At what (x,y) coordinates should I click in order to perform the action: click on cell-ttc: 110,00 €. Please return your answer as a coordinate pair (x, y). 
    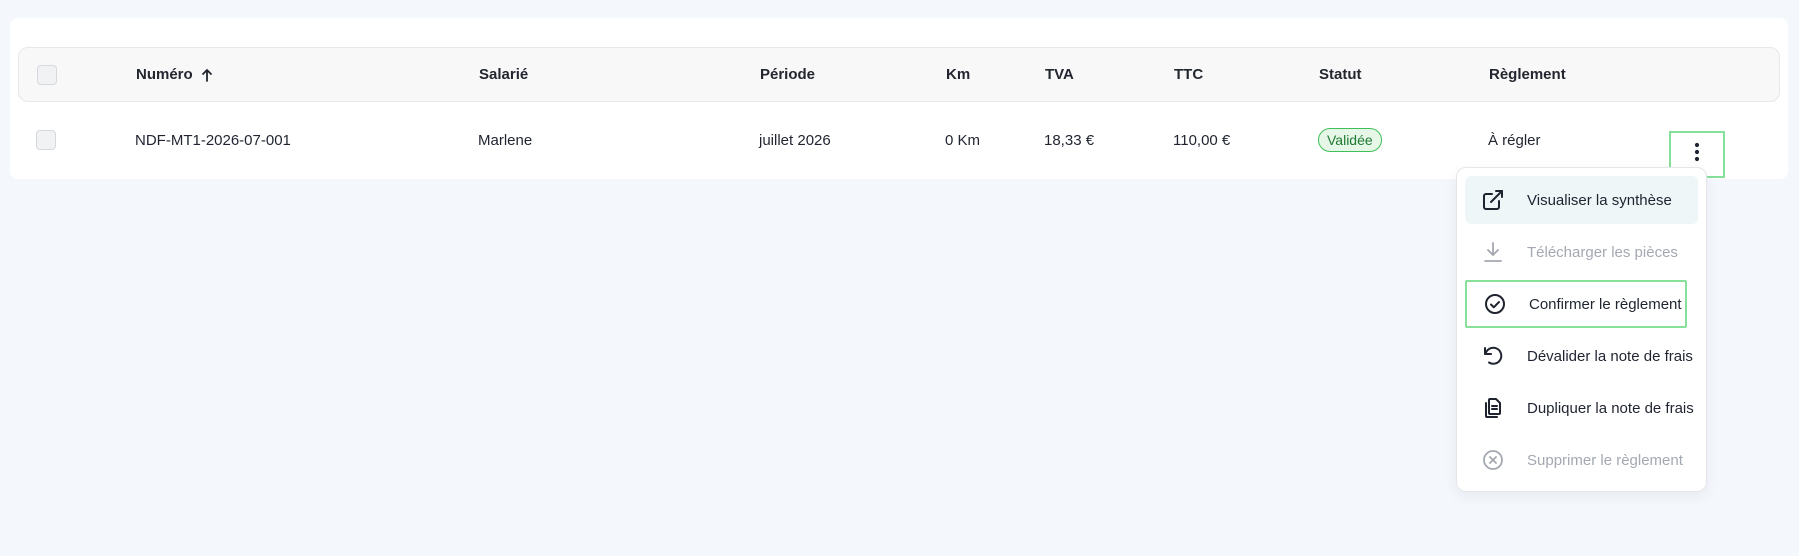
    Looking at the image, I should click on (1202, 140).